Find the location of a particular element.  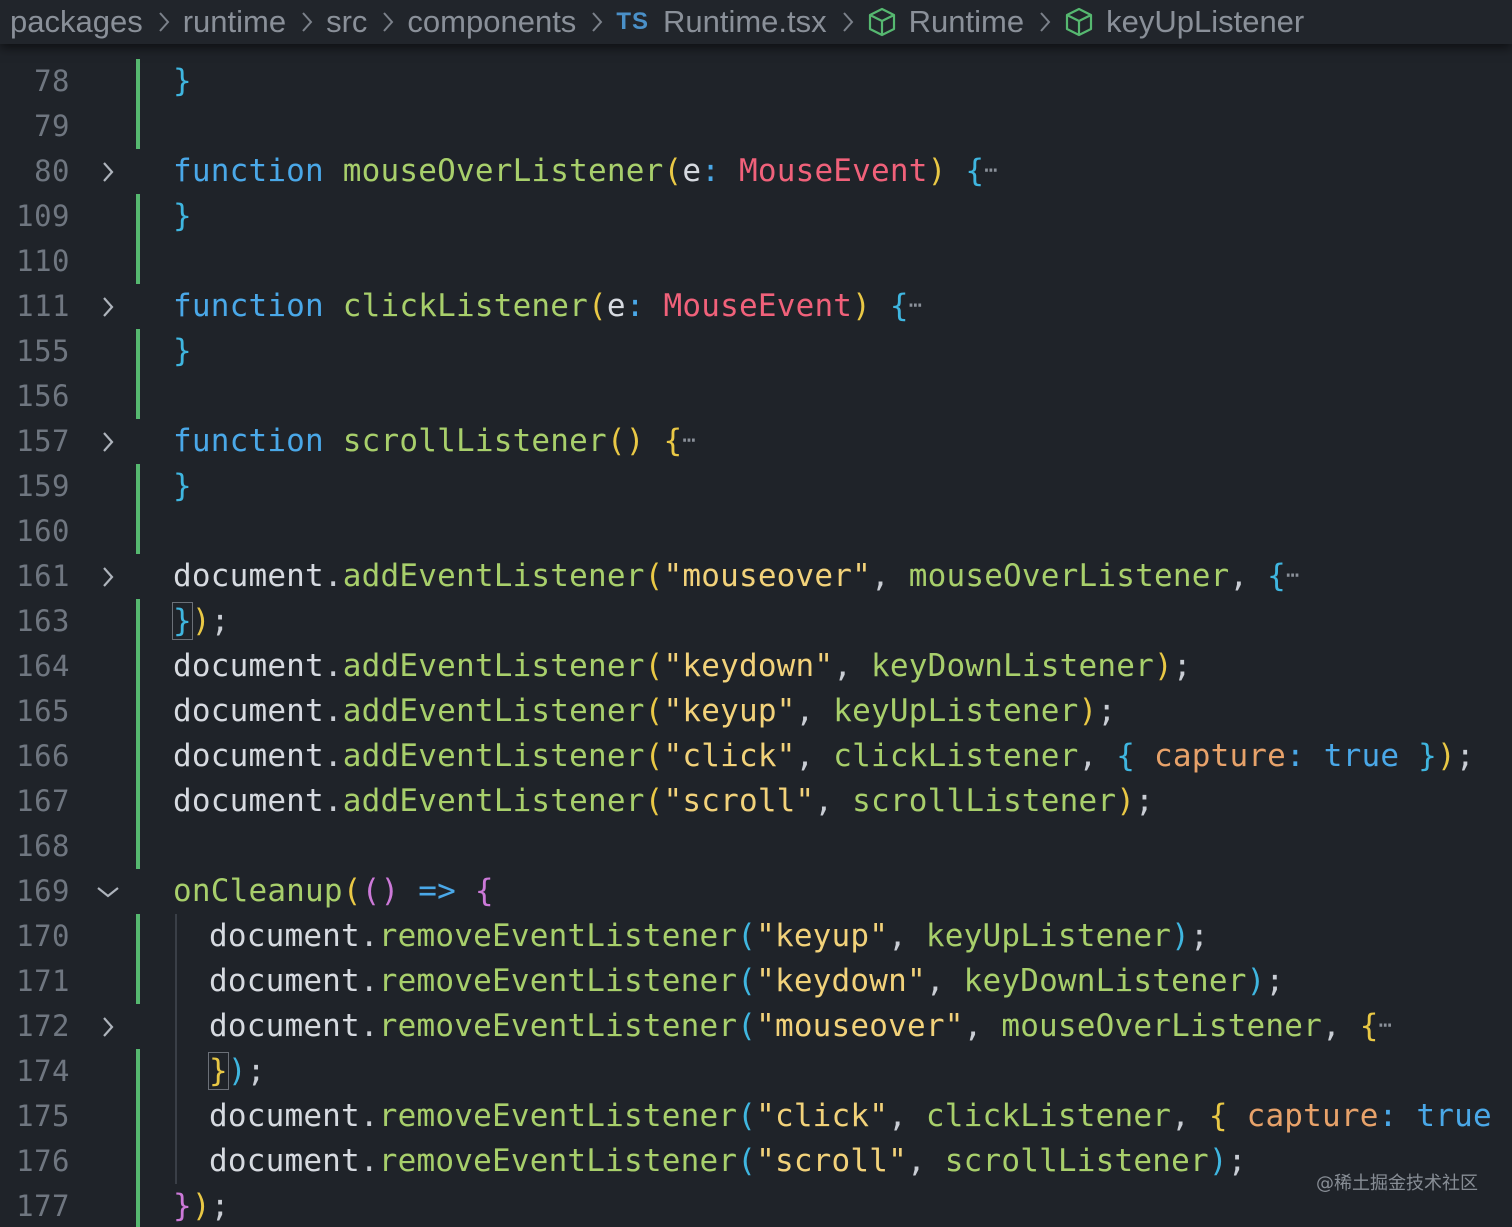

line-number: 111 is located at coordinates (43, 306).